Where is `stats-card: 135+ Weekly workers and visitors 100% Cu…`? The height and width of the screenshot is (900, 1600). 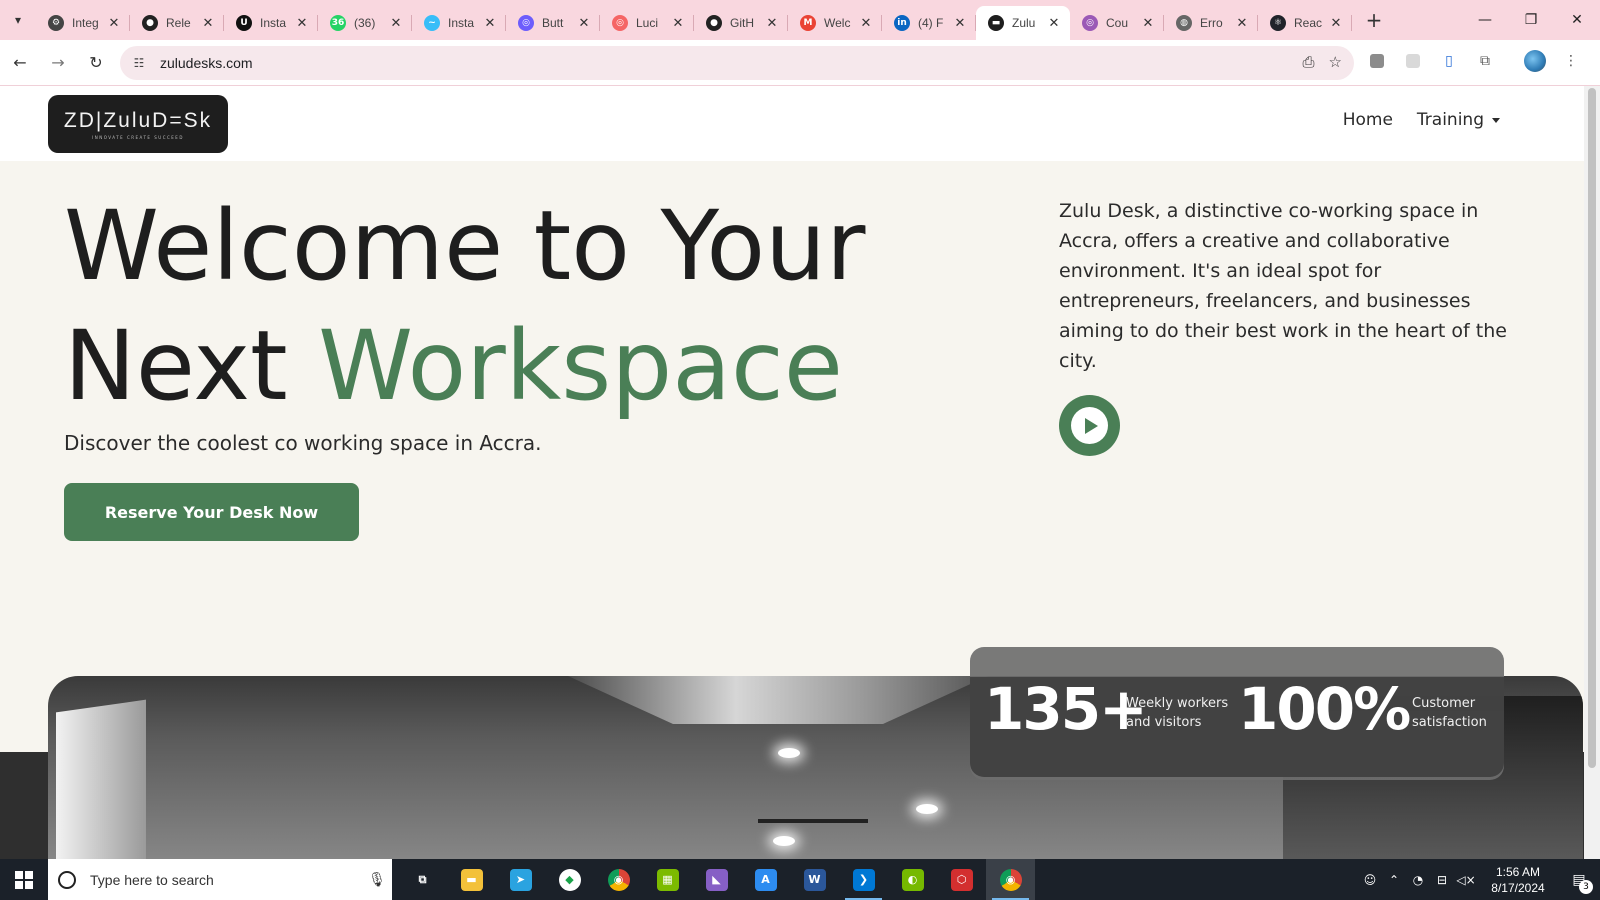
stats-card: 135+ Weekly workers and visitors 100% Cu… is located at coordinates (1237, 713).